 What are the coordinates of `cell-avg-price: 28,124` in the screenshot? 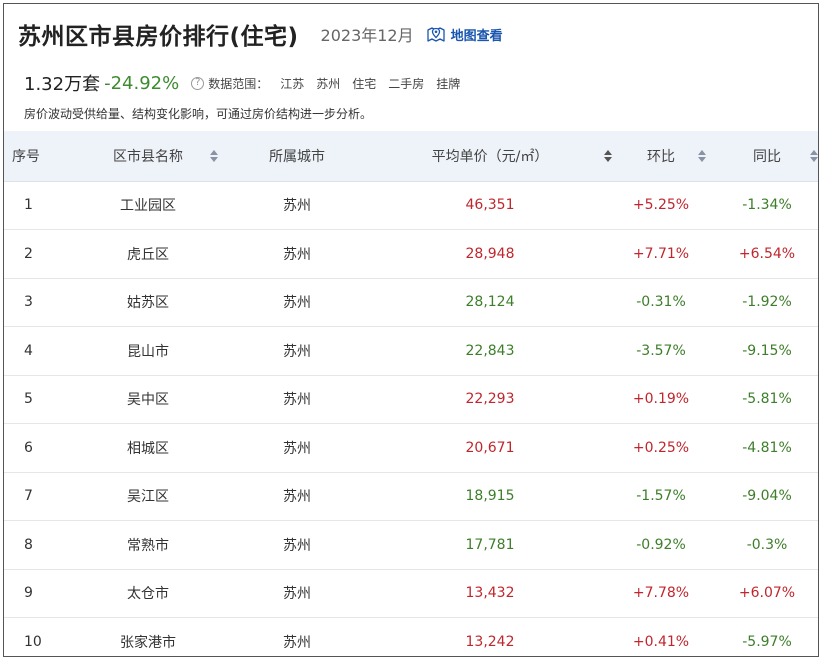 It's located at (490, 302).